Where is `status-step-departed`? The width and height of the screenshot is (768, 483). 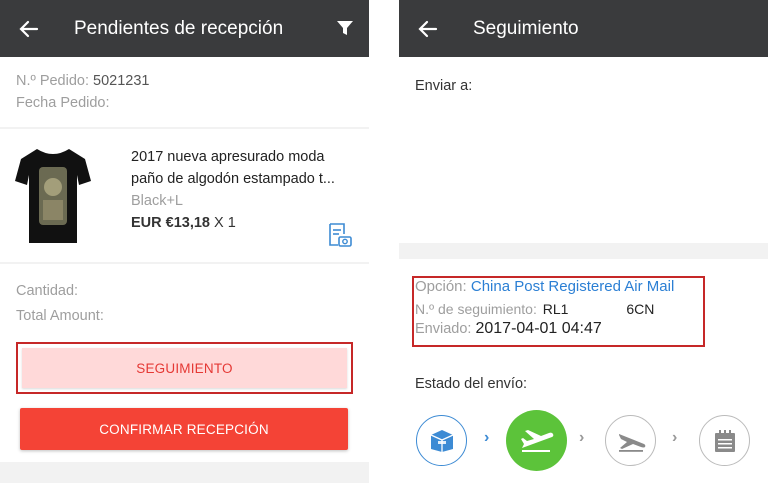
status-step-departed is located at coordinates (536, 440).